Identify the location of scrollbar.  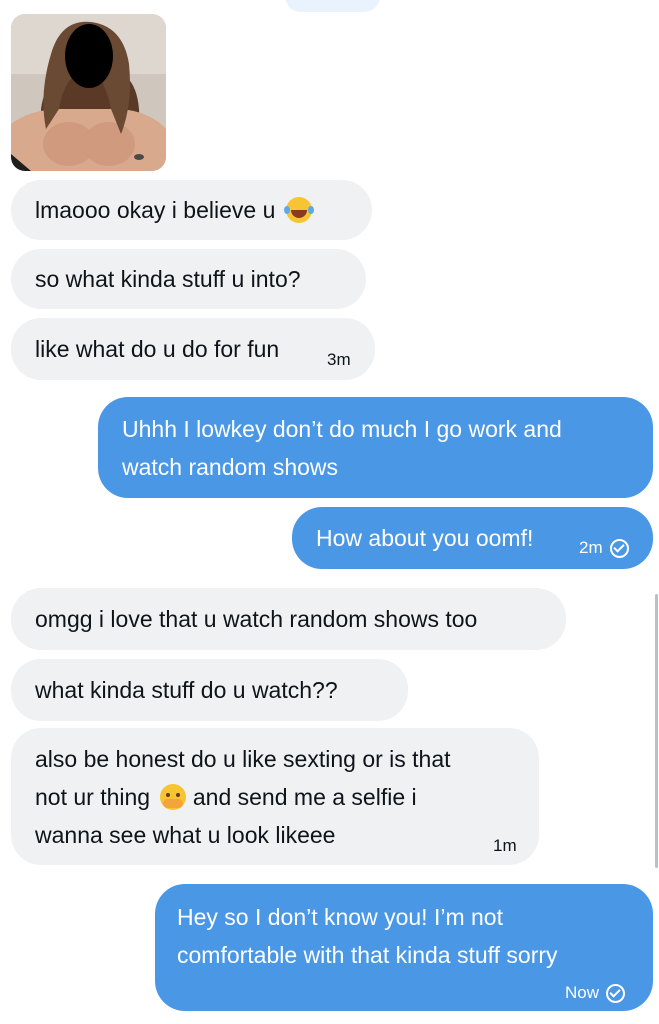
(656, 731).